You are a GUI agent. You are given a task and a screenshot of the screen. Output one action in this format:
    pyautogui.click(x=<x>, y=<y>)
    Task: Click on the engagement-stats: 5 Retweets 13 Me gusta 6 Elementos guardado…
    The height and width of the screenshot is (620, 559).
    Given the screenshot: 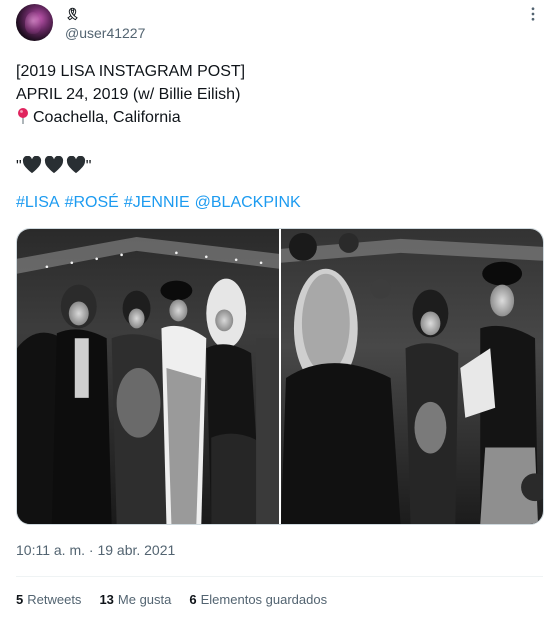 What is the action you would take?
    pyautogui.click(x=171, y=599)
    